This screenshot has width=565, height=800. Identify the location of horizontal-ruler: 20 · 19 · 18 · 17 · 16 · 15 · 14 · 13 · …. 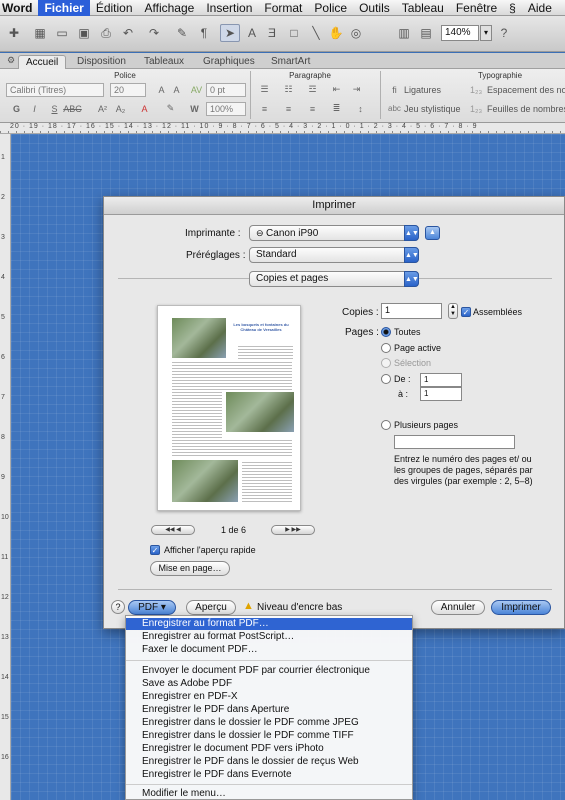
(282, 128).